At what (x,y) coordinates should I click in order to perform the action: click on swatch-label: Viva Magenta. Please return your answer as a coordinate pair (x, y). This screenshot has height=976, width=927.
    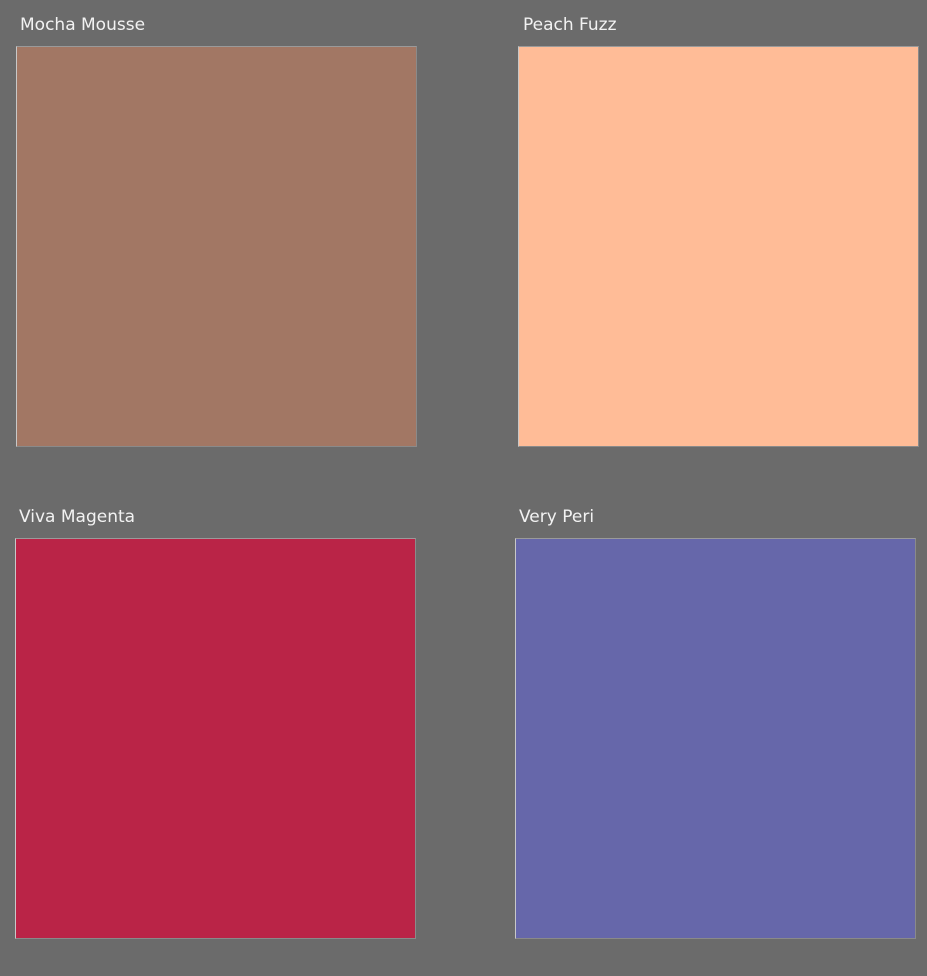
    Looking at the image, I should click on (77, 517).